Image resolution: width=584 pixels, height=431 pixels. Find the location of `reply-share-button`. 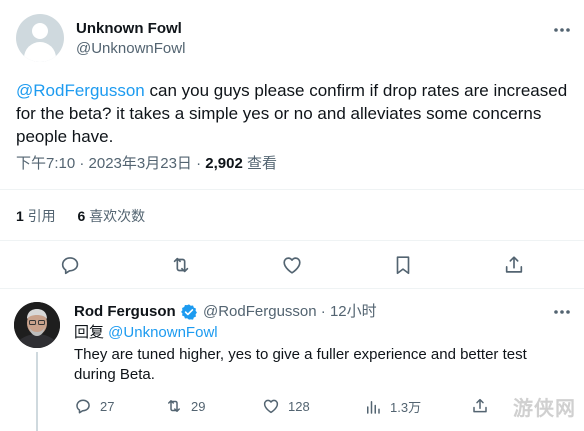

reply-share-button is located at coordinates (480, 406).